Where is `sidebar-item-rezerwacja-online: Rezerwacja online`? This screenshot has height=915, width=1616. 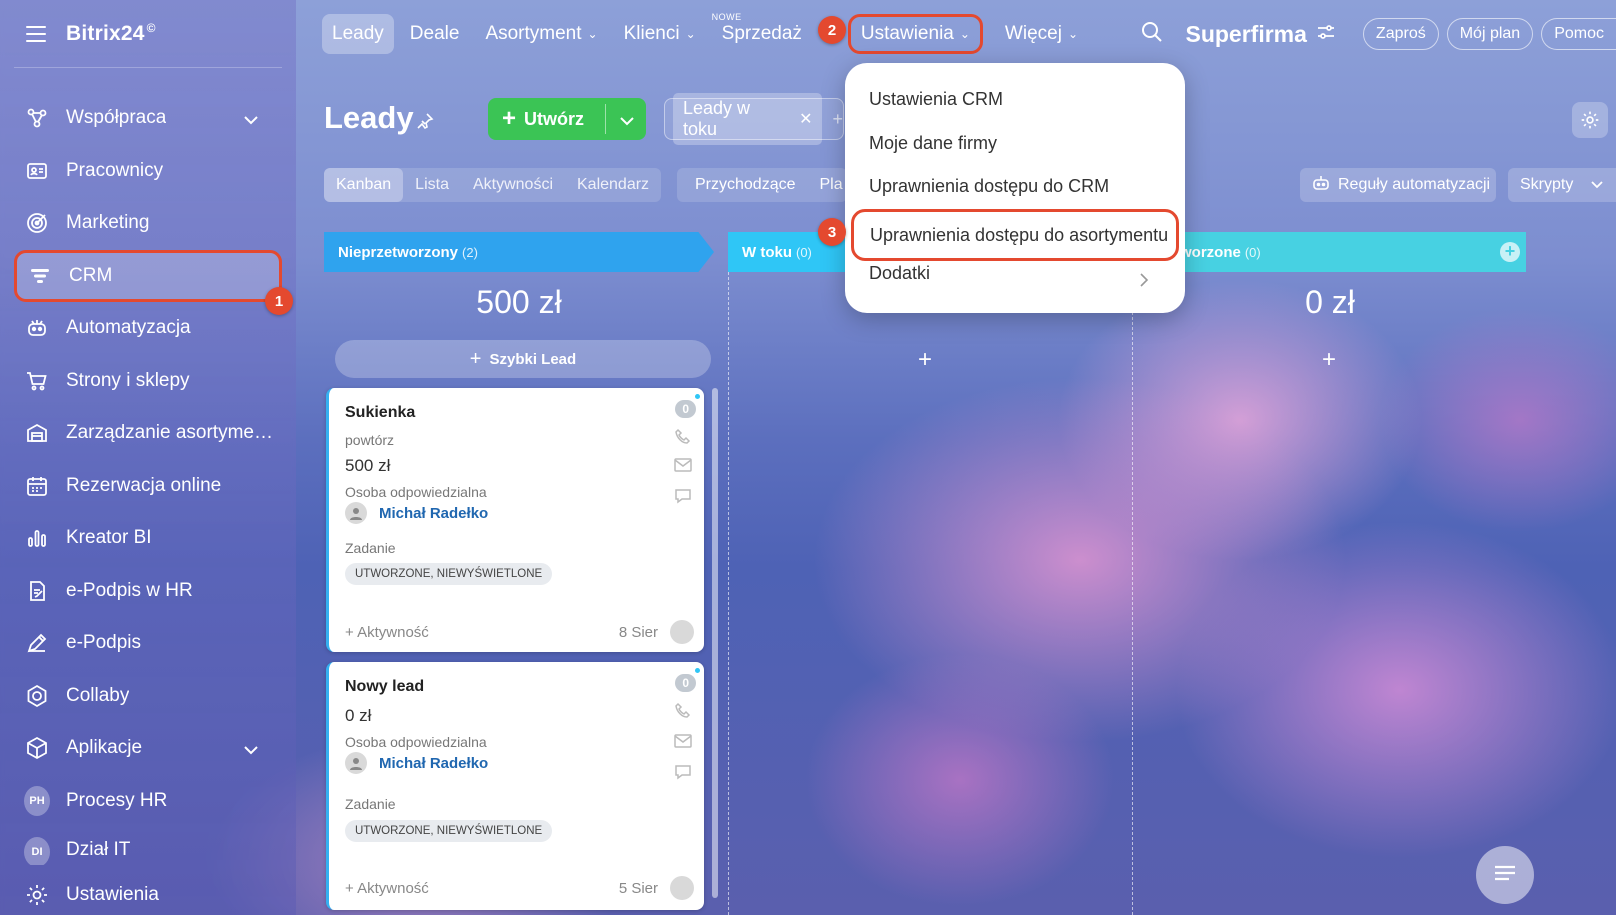
sidebar-item-rezerwacja-online: Rezerwacja online is located at coordinates (148, 486).